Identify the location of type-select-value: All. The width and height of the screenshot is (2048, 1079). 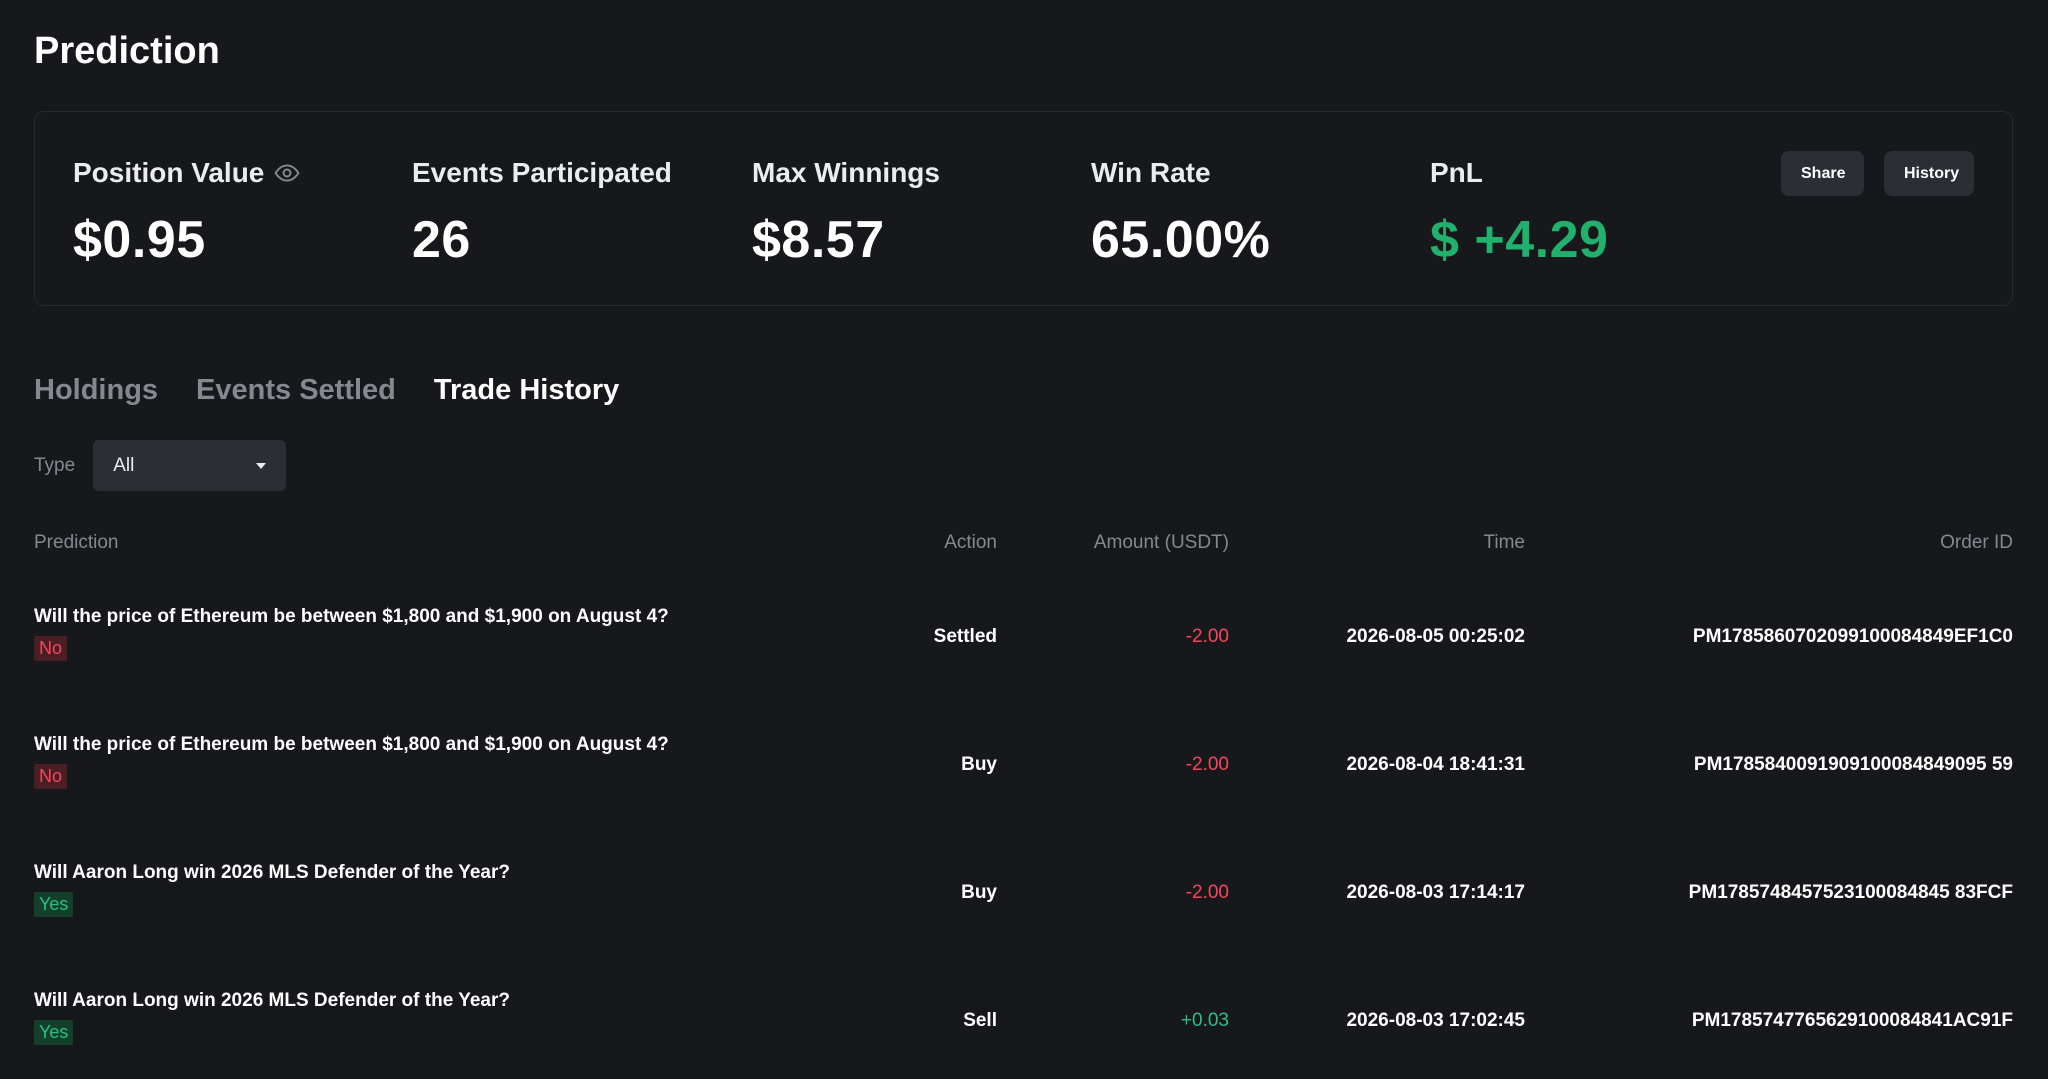
(124, 465).